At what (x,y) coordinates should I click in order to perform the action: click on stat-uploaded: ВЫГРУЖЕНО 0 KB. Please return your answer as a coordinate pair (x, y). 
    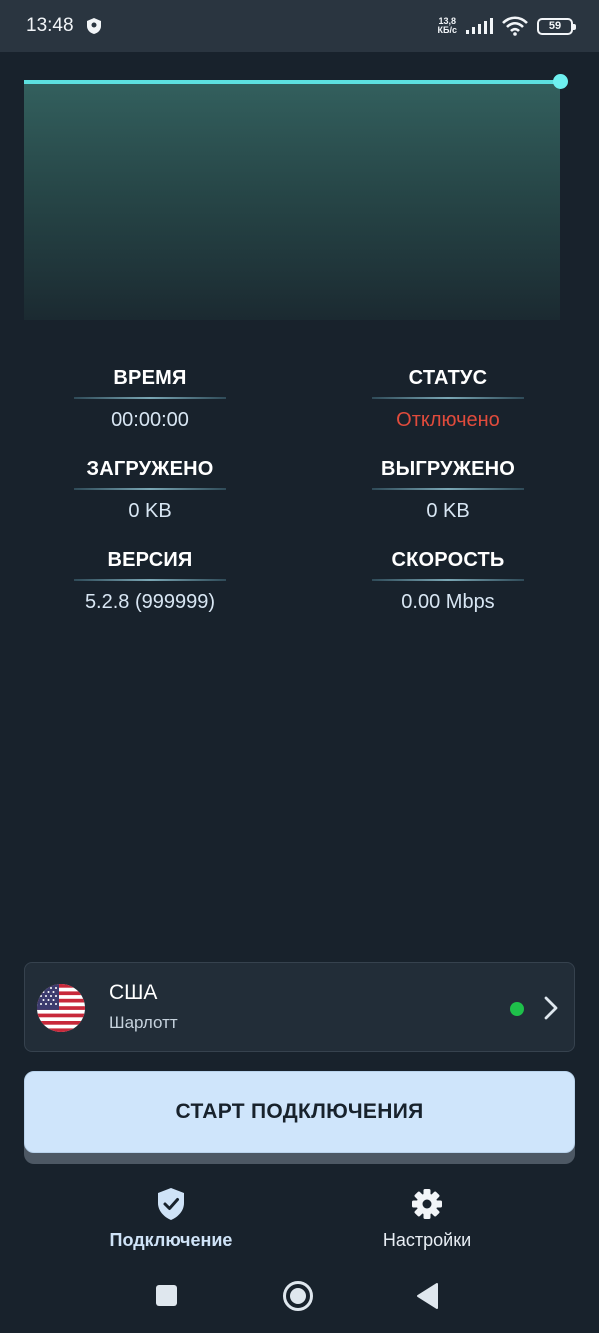
    Looking at the image, I should click on (448, 489).